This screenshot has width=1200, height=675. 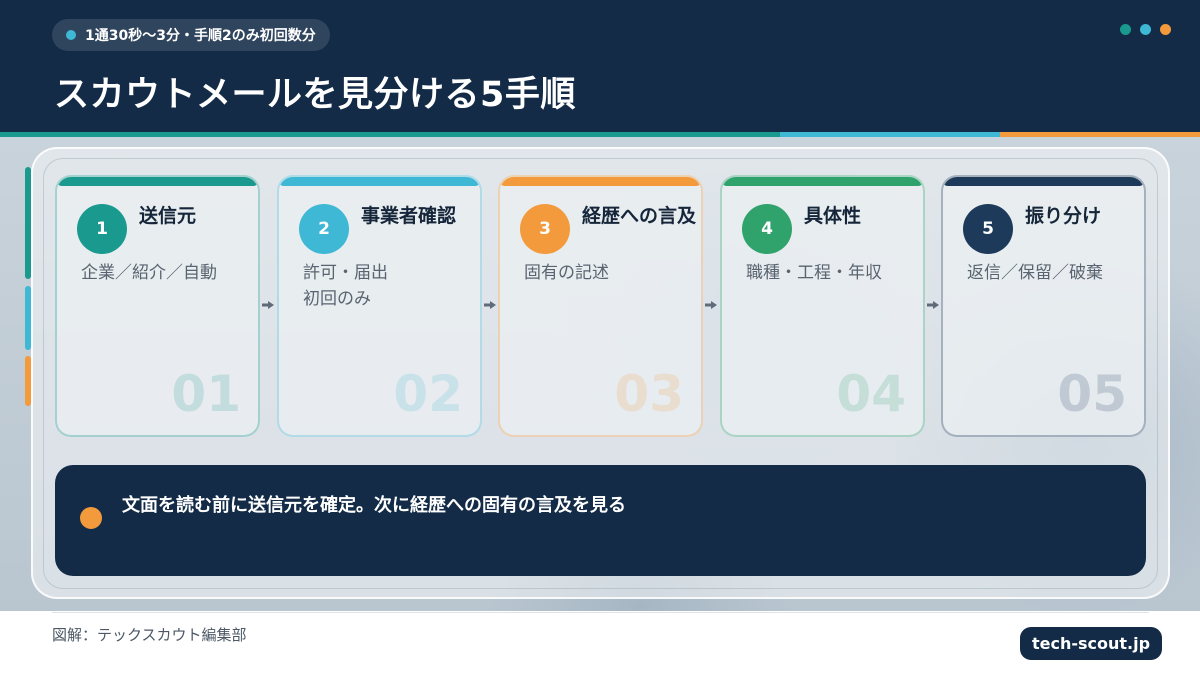 I want to click on step-title: 送信元, so click(x=168, y=216).